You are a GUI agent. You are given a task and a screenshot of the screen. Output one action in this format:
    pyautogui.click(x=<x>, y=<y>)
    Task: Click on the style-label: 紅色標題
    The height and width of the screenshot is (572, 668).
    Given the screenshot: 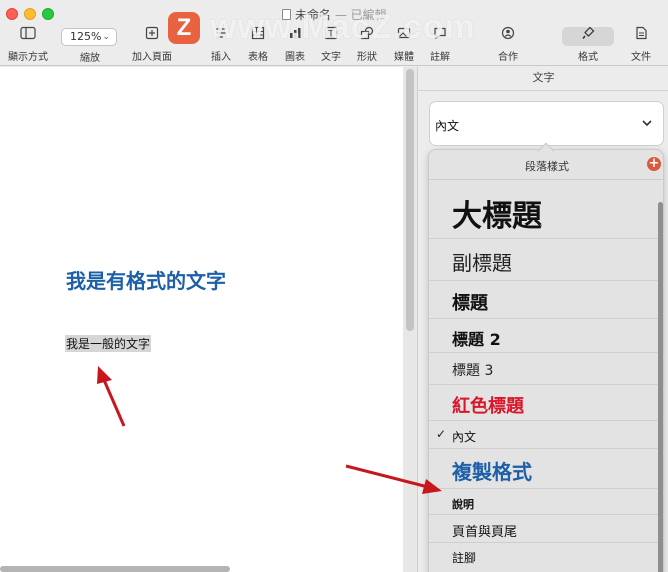 What is the action you would take?
    pyautogui.click(x=488, y=406)
    